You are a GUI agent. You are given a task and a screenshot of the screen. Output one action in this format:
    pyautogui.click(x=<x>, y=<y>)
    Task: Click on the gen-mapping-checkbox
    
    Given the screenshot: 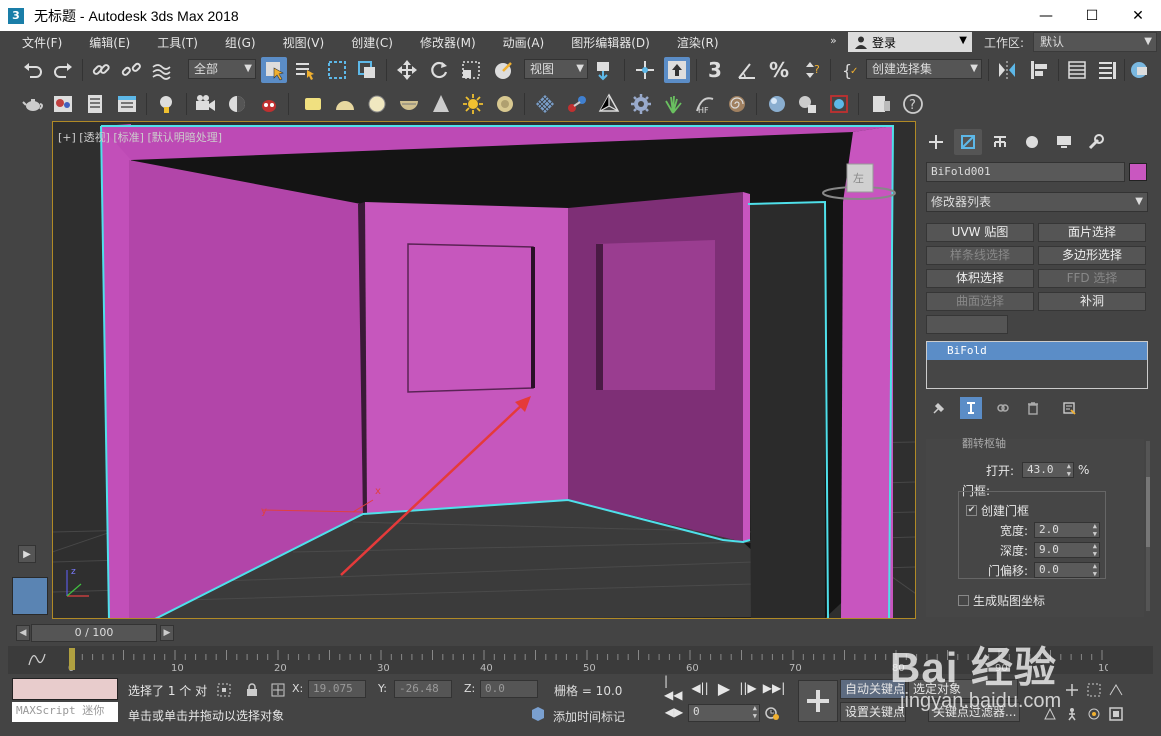 What is the action you would take?
    pyautogui.click(x=963, y=600)
    